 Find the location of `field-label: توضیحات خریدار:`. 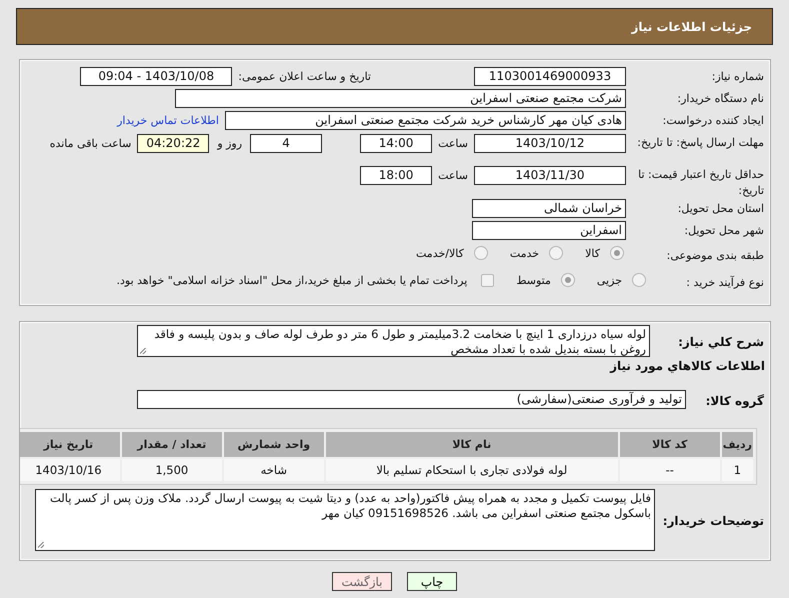

field-label: توضیحات خریدار: is located at coordinates (713, 521).